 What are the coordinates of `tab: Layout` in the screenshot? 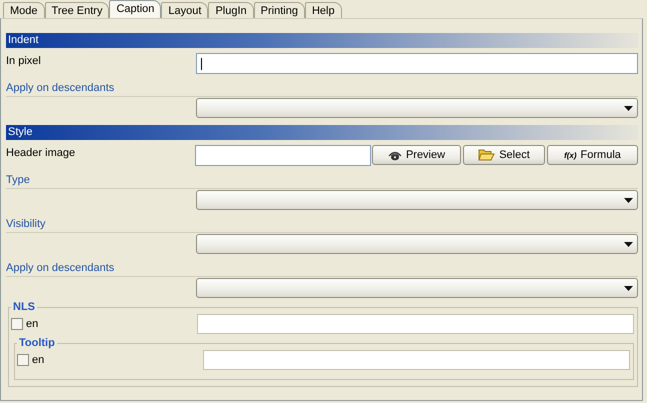 It's located at (184, 10).